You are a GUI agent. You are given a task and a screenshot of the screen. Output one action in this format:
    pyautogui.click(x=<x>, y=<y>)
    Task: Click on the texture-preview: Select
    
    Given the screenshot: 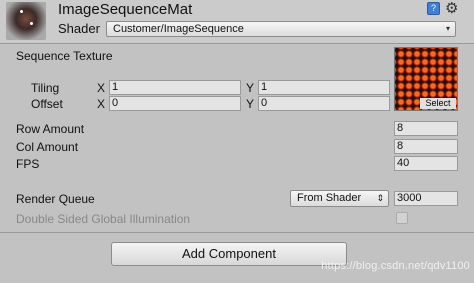 What is the action you would take?
    pyautogui.click(x=426, y=79)
    